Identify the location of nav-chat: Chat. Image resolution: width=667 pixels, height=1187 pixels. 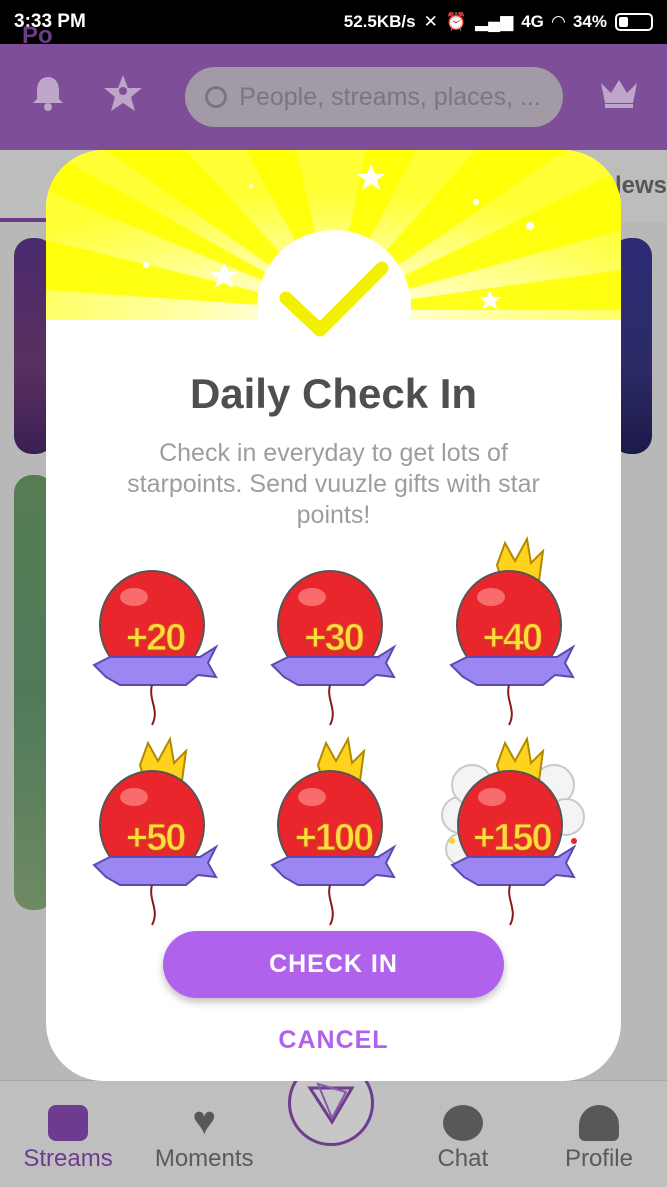
(463, 1139).